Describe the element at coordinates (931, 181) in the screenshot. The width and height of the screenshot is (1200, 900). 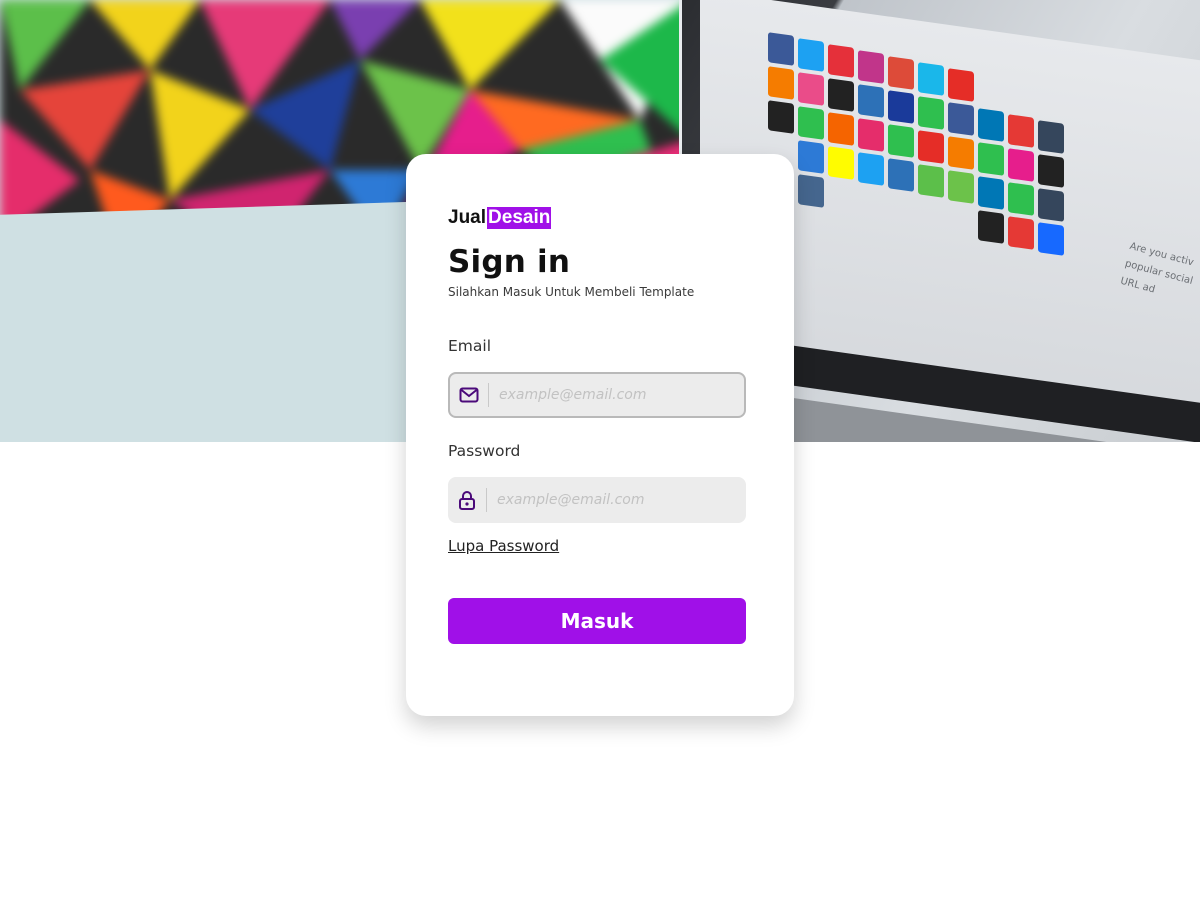
I see `camera-tile-icon` at that location.